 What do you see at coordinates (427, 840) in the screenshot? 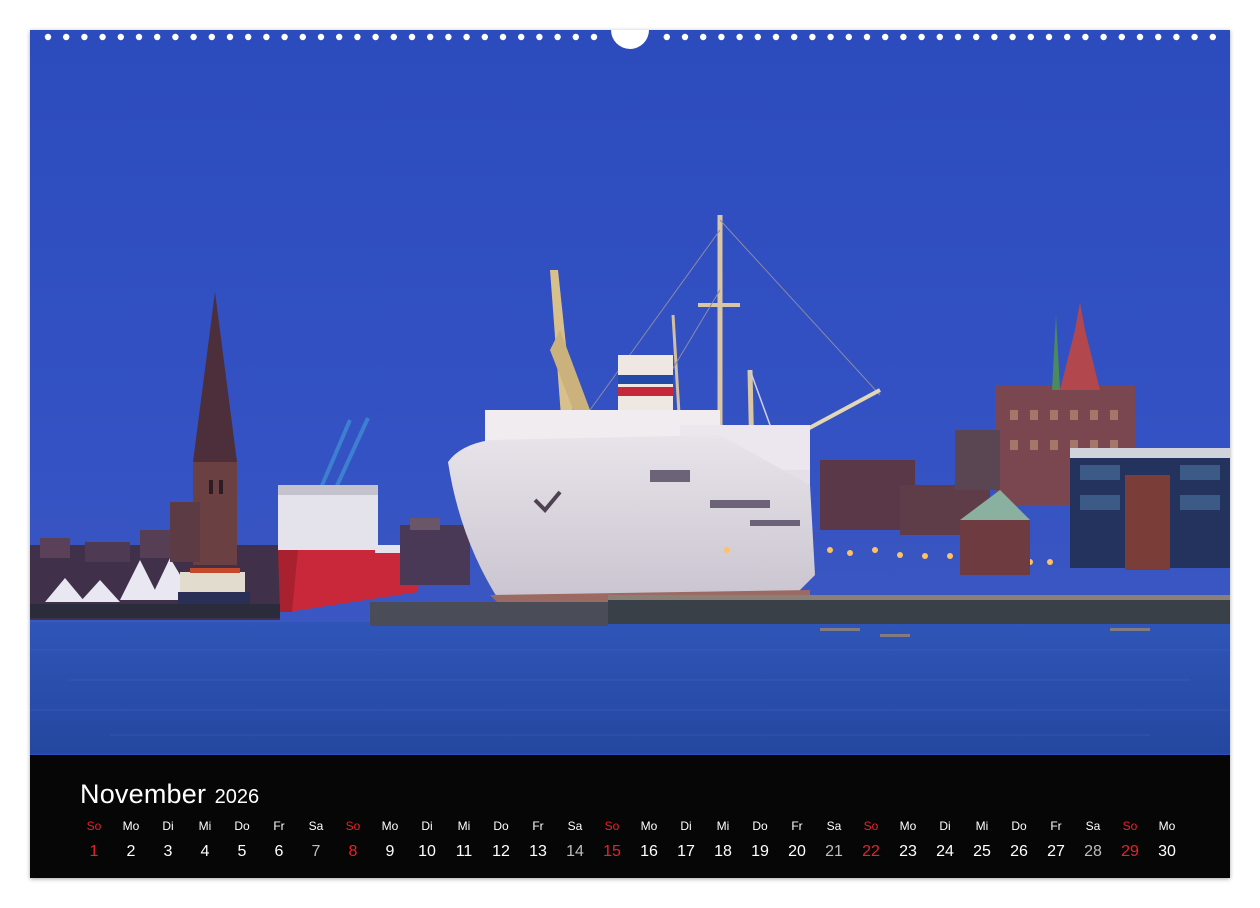
I see `day-cell: Di 10` at bounding box center [427, 840].